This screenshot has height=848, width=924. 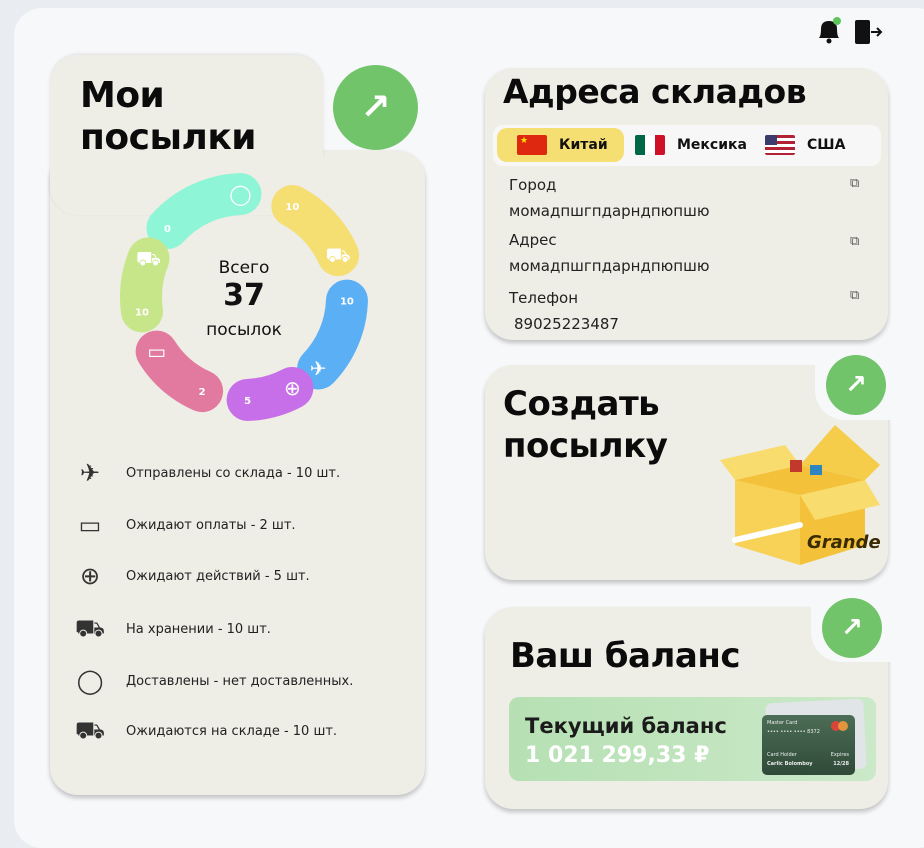 What do you see at coordinates (583, 145) in the screenshot?
I see `tab-label: Китай` at bounding box center [583, 145].